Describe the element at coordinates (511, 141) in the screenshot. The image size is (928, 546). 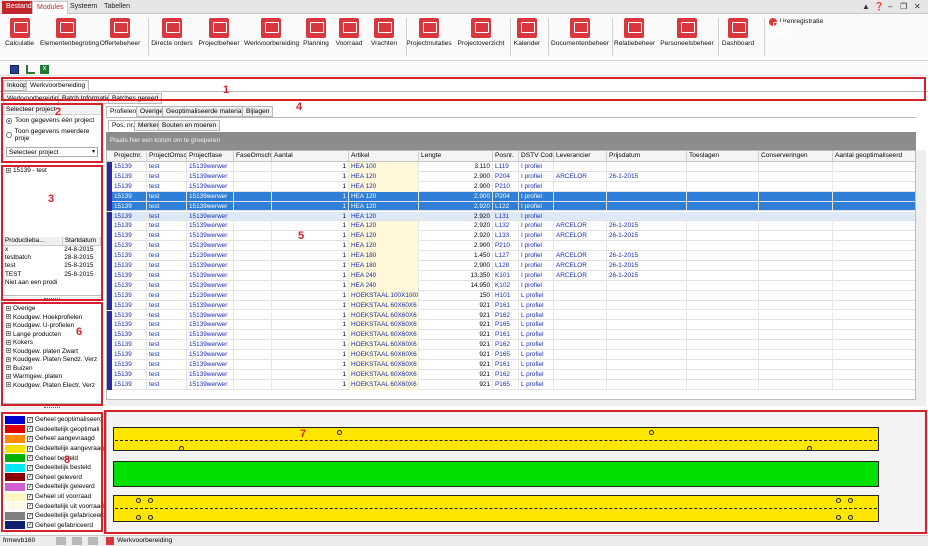
I see `group-by-panel: Plaats hier een kolom om te groeperen` at that location.